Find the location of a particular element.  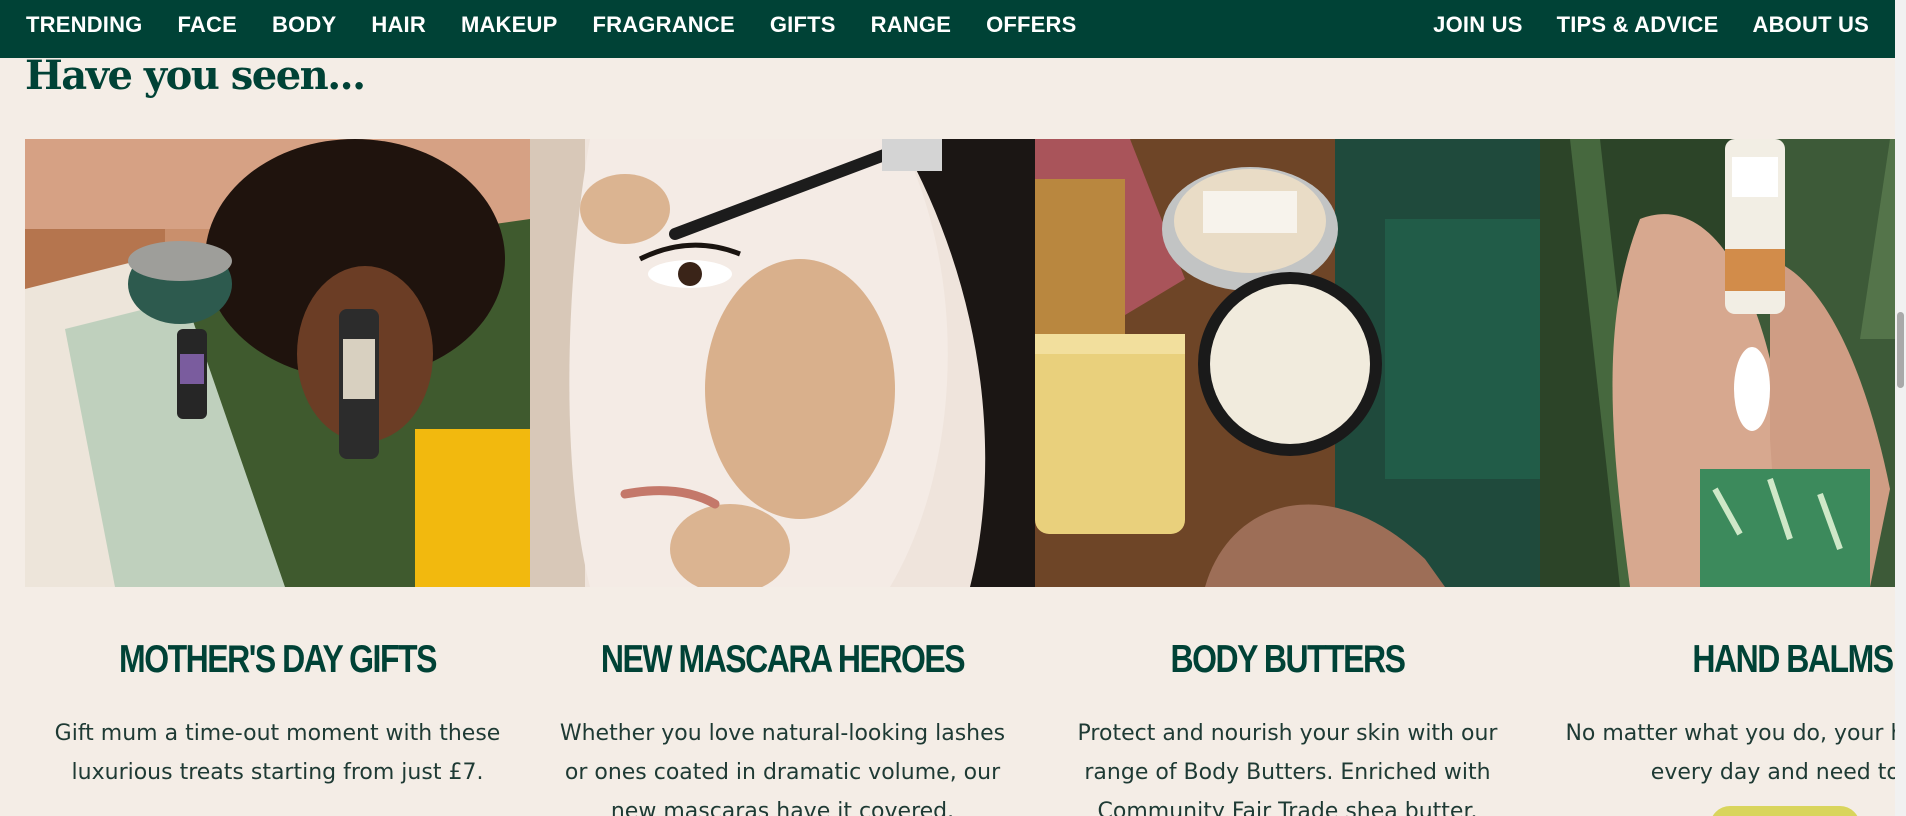

promo-title: BODY BUTTERS is located at coordinates (1287, 660).